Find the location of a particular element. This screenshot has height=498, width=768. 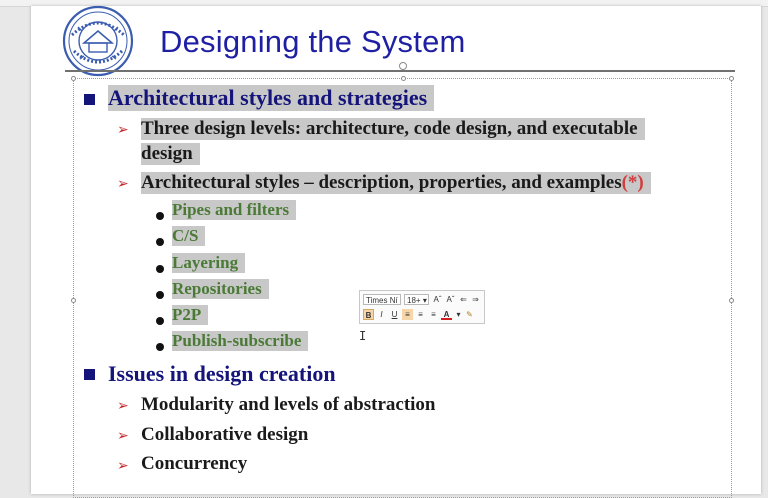

i-beam-cursor-icon: I is located at coordinates (363, 336).